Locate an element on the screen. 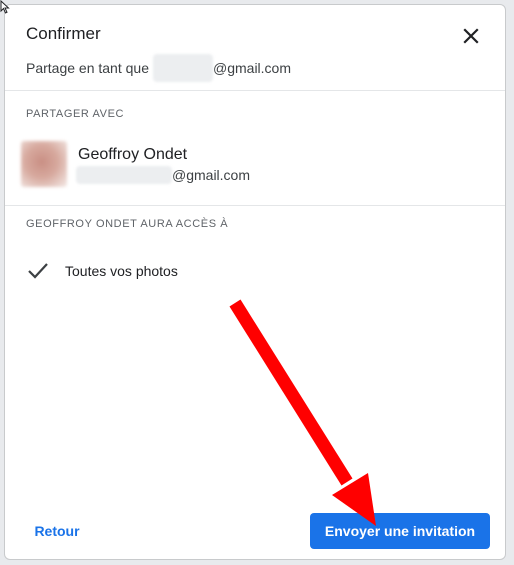  send-invitation-button: Envoyer une invitation is located at coordinates (400, 531).